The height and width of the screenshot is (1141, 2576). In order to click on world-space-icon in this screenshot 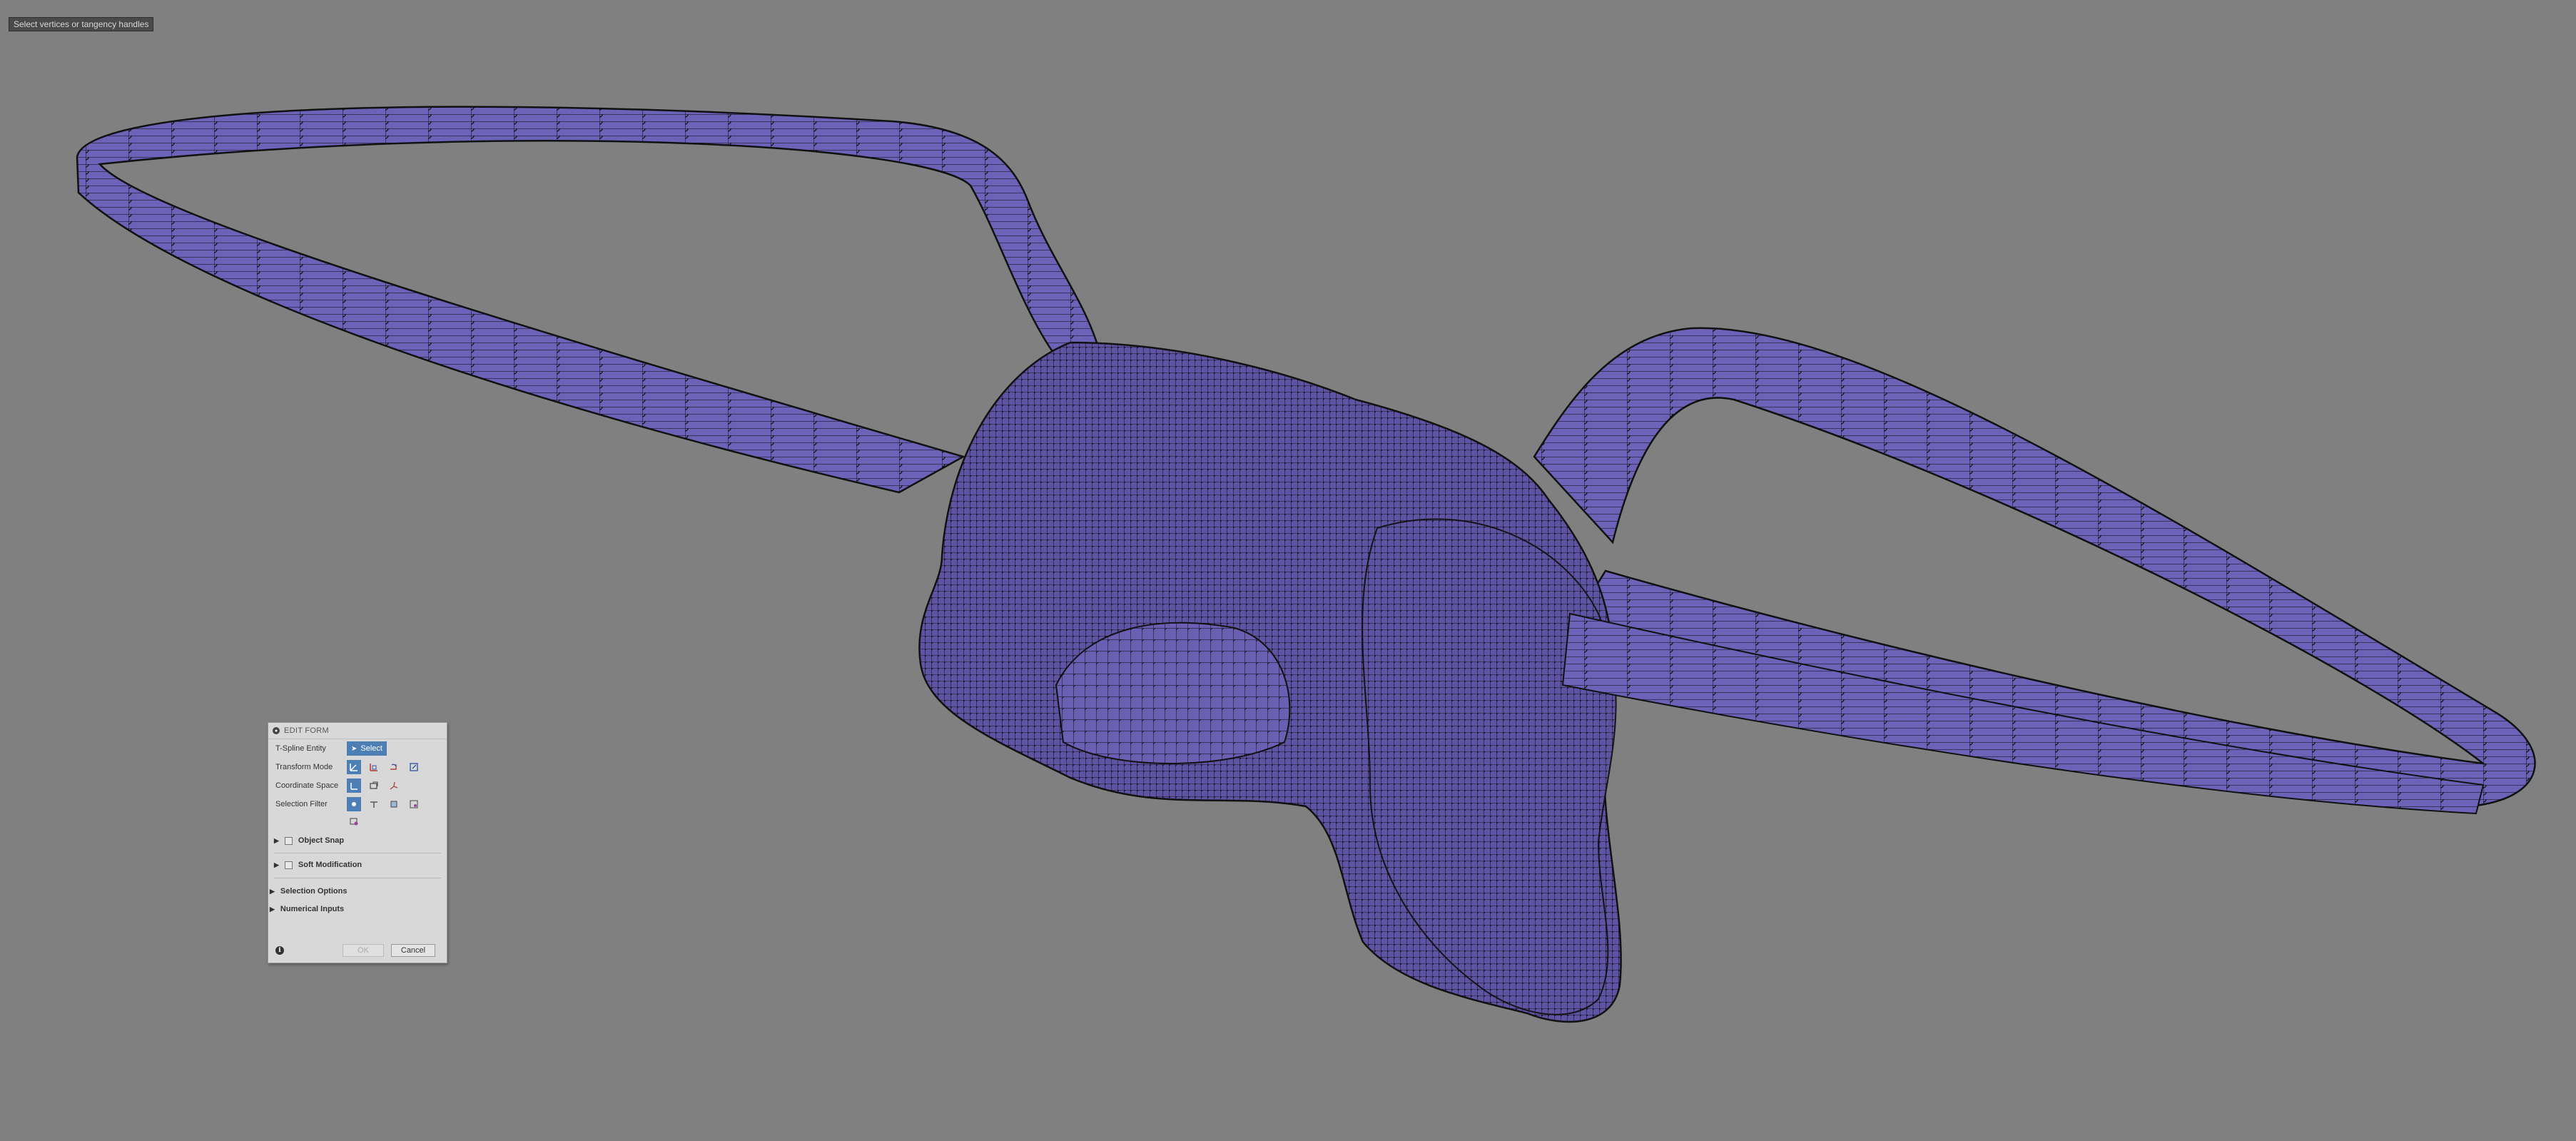, I will do `click(354, 786)`.